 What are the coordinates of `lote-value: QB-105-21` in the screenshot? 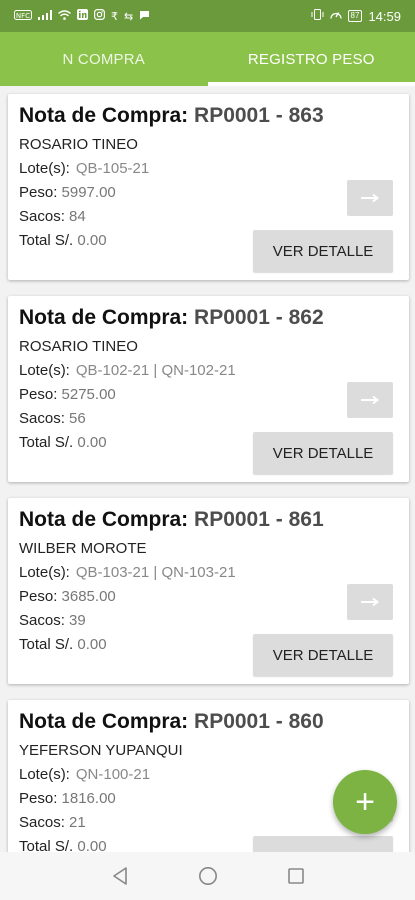 It's located at (112, 168).